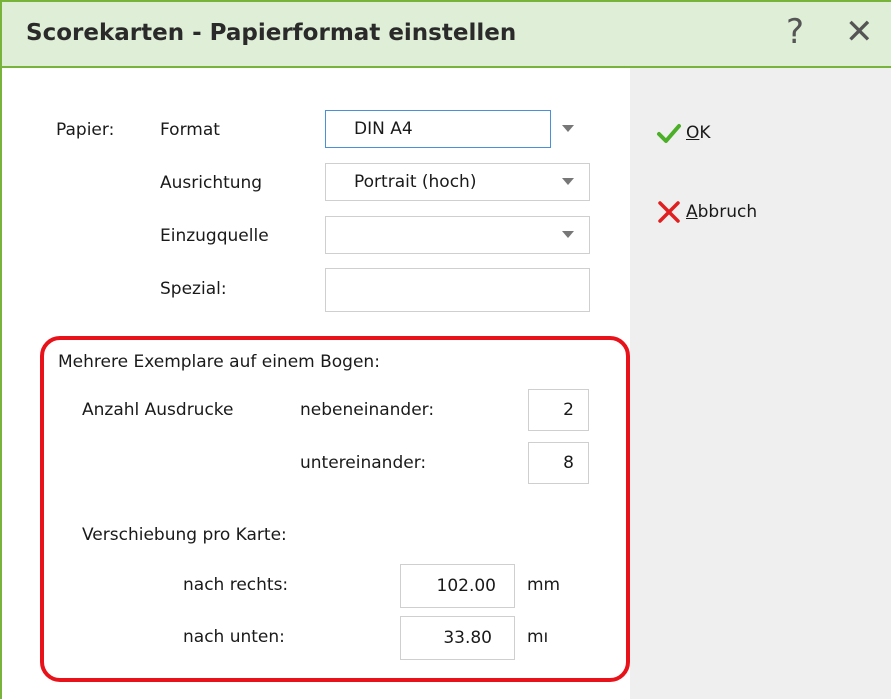 The image size is (891, 699). I want to click on stacked-input: 8, so click(558, 463).